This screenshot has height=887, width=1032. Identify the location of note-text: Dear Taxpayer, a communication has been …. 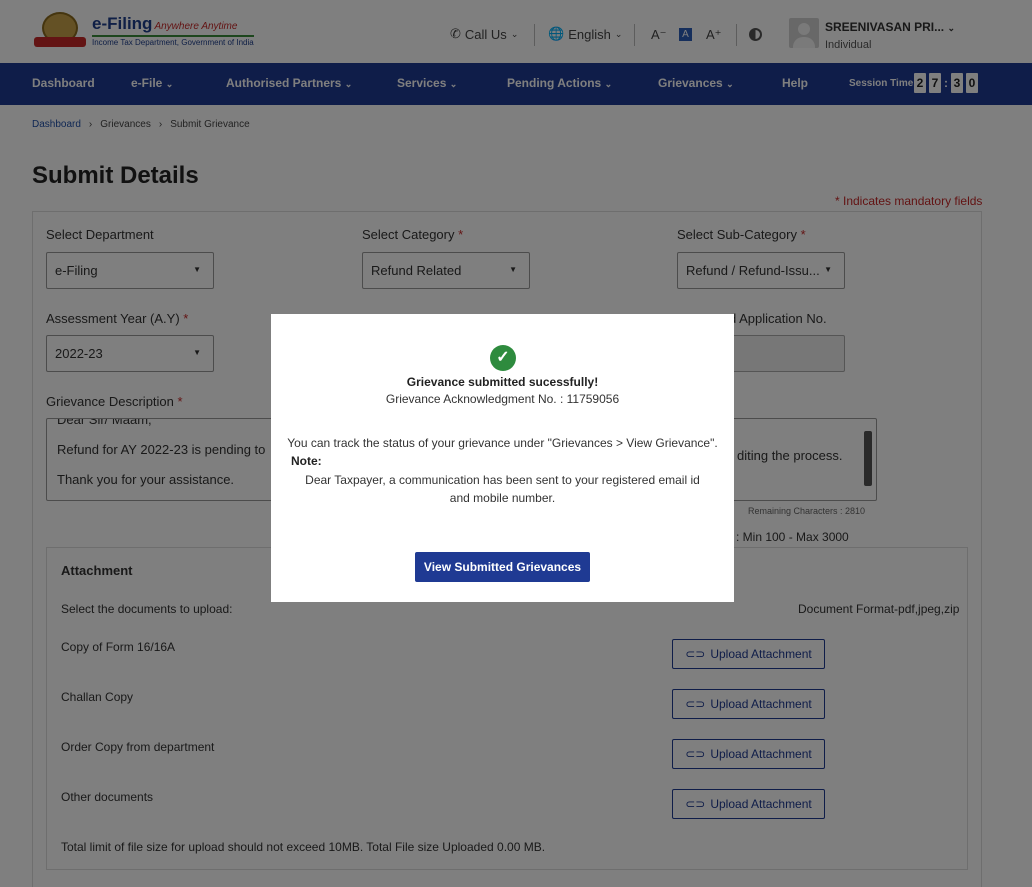
(502, 489).